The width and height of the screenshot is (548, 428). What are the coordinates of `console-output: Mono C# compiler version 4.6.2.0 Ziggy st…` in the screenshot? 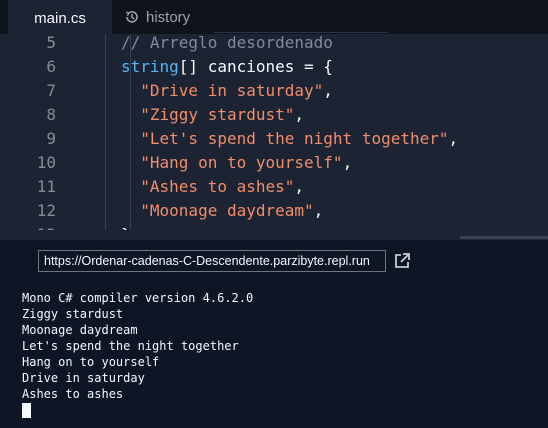 It's located at (137, 346).